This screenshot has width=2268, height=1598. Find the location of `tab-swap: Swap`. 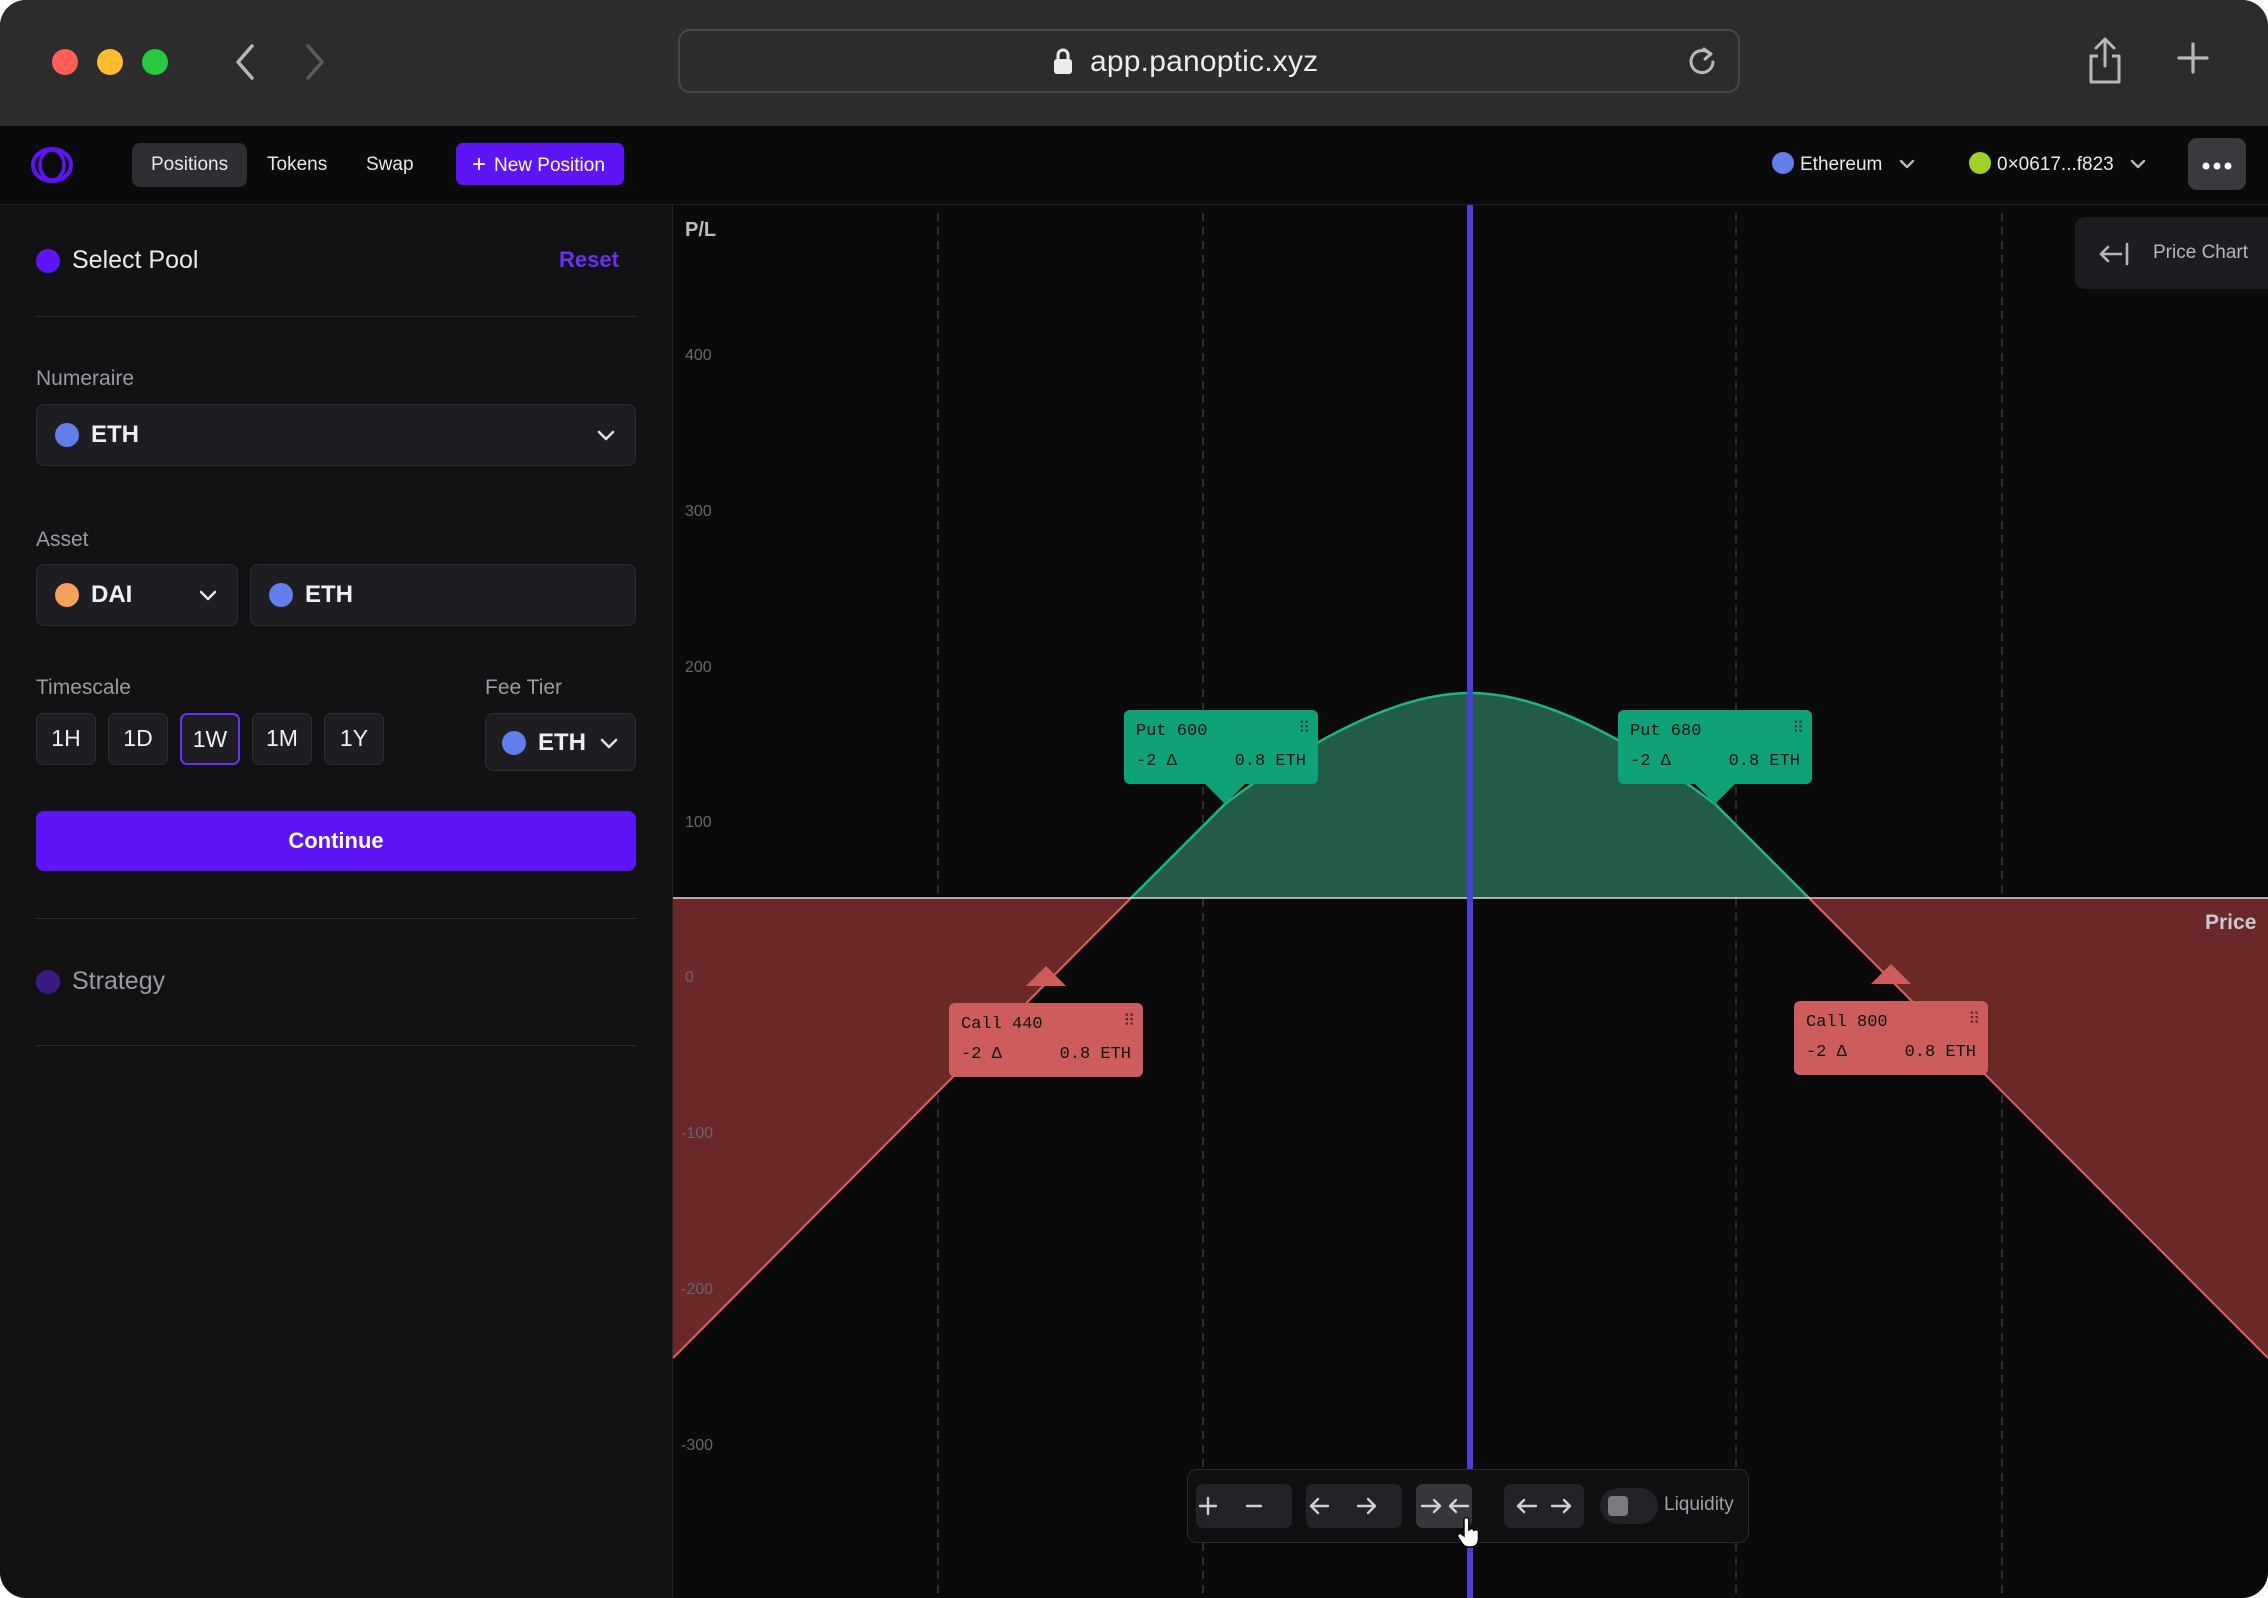

tab-swap: Swap is located at coordinates (390, 165).